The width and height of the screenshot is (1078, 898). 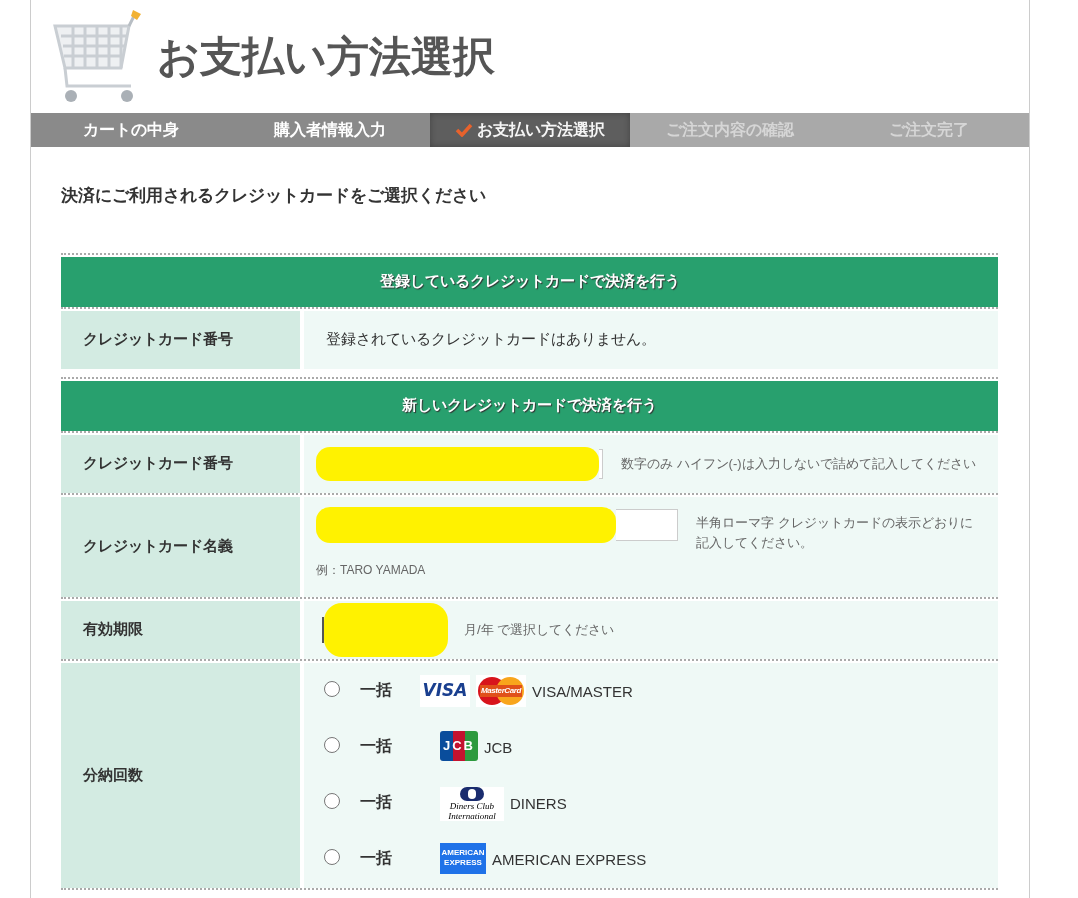 I want to click on field-example: 例：TARO YAMADA, so click(x=371, y=570).